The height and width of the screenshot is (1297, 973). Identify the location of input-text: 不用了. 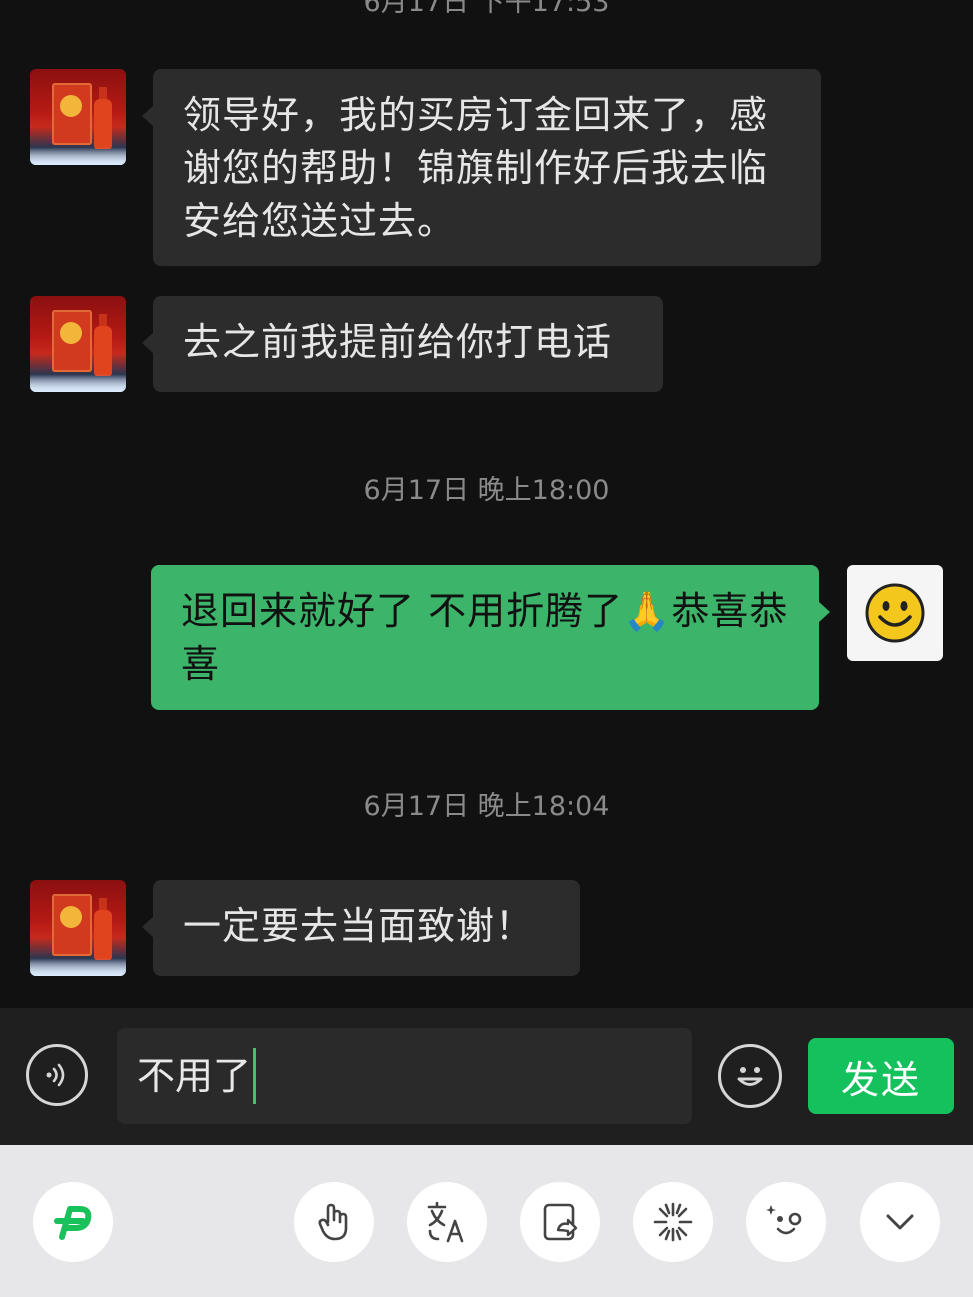
(194, 1076).